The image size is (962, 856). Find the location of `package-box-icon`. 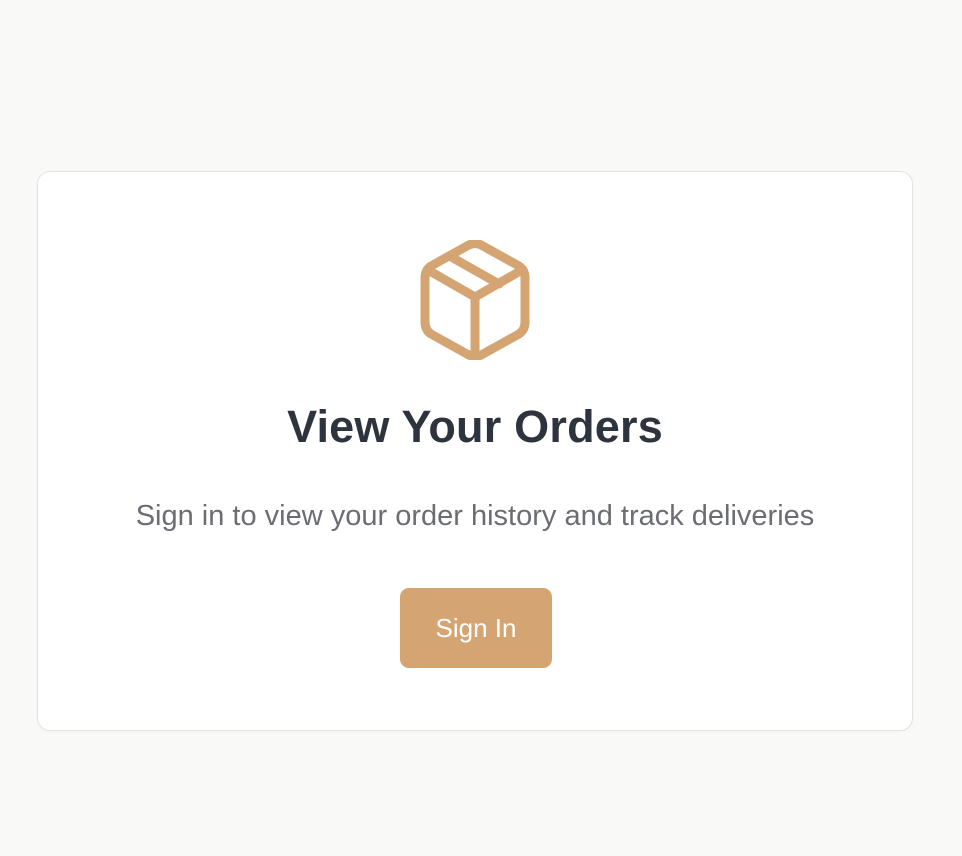

package-box-icon is located at coordinates (475, 300).